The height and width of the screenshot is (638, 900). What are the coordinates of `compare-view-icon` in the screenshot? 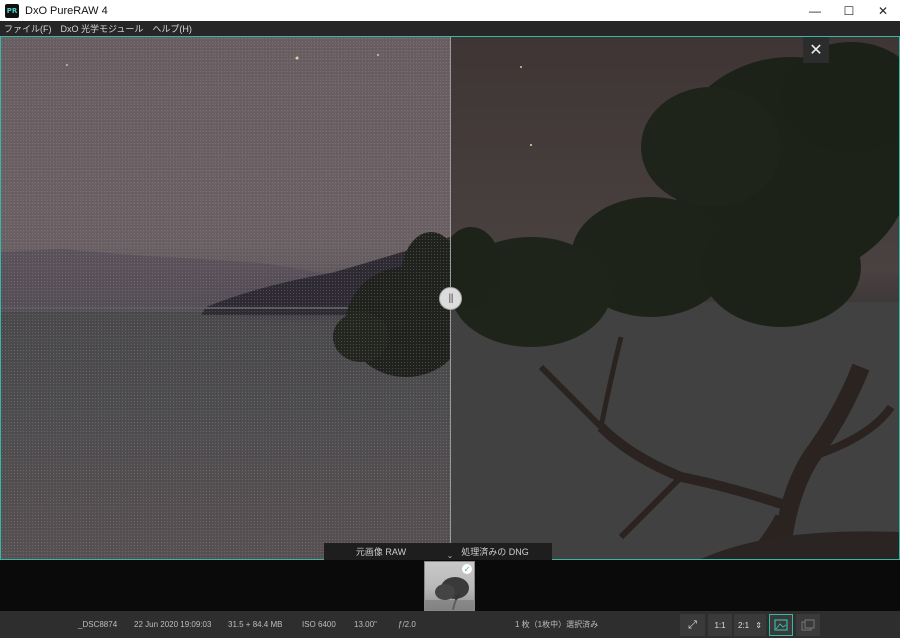 It's located at (808, 625).